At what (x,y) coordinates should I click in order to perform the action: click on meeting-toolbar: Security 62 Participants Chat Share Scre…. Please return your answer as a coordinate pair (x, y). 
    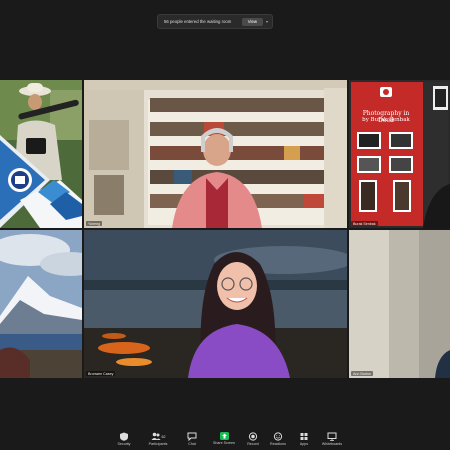
    Looking at the image, I should click on (225, 437).